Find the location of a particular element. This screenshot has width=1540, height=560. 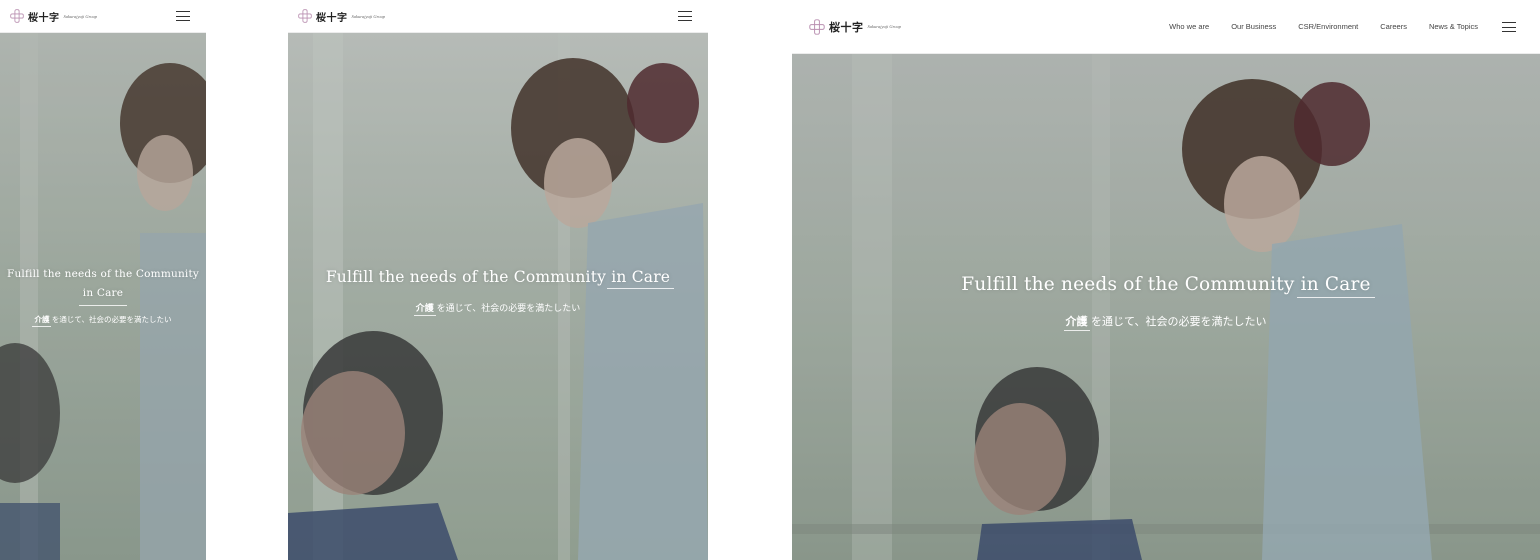

nav-item-who-we-are: Who we are is located at coordinates (1189, 26).